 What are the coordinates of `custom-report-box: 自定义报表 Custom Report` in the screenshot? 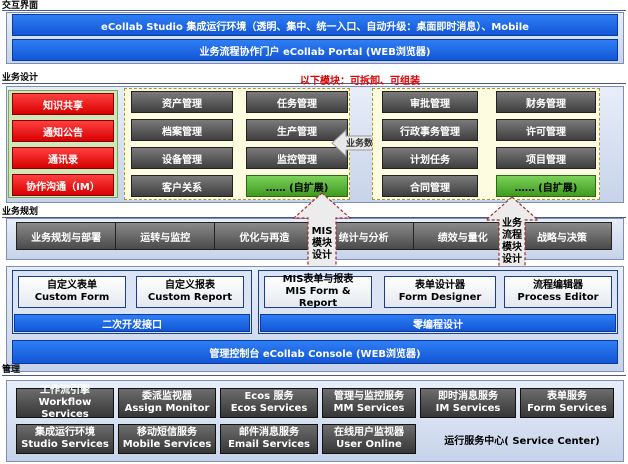 It's located at (190, 292).